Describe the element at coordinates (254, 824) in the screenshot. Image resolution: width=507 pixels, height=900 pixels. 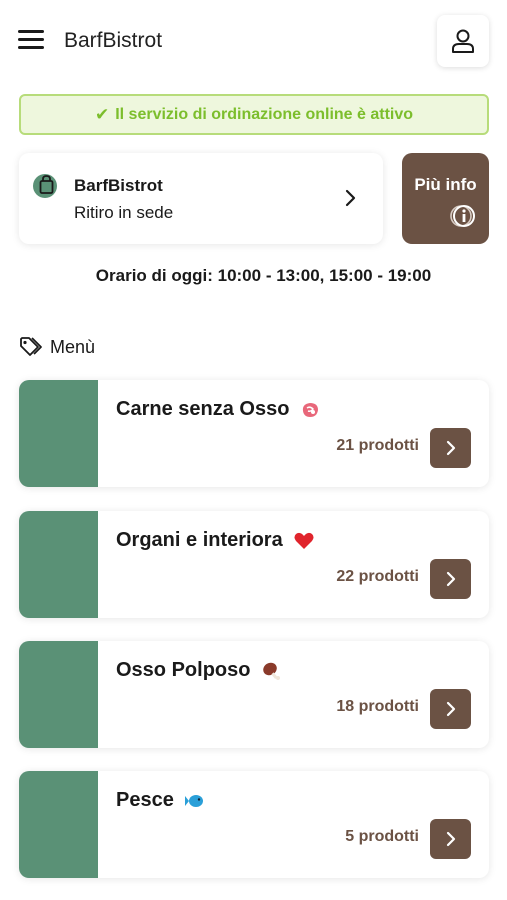
I see `category-card: Pesce 5 prodotti` at that location.